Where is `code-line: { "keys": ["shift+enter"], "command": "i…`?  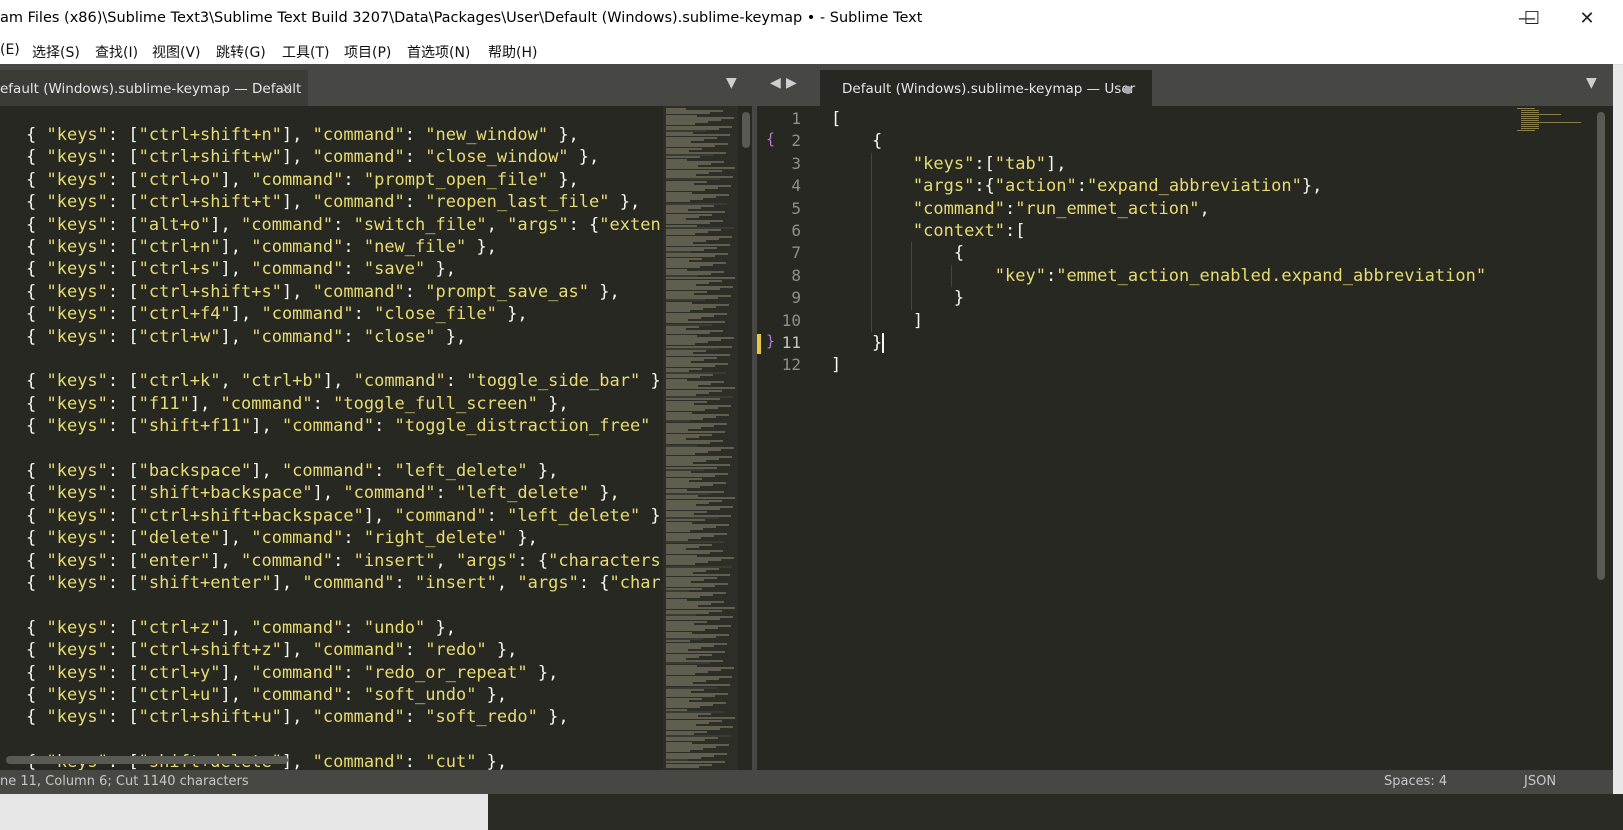 code-line: { "keys": ["shift+enter"], "command": "i… is located at coordinates (344, 583).